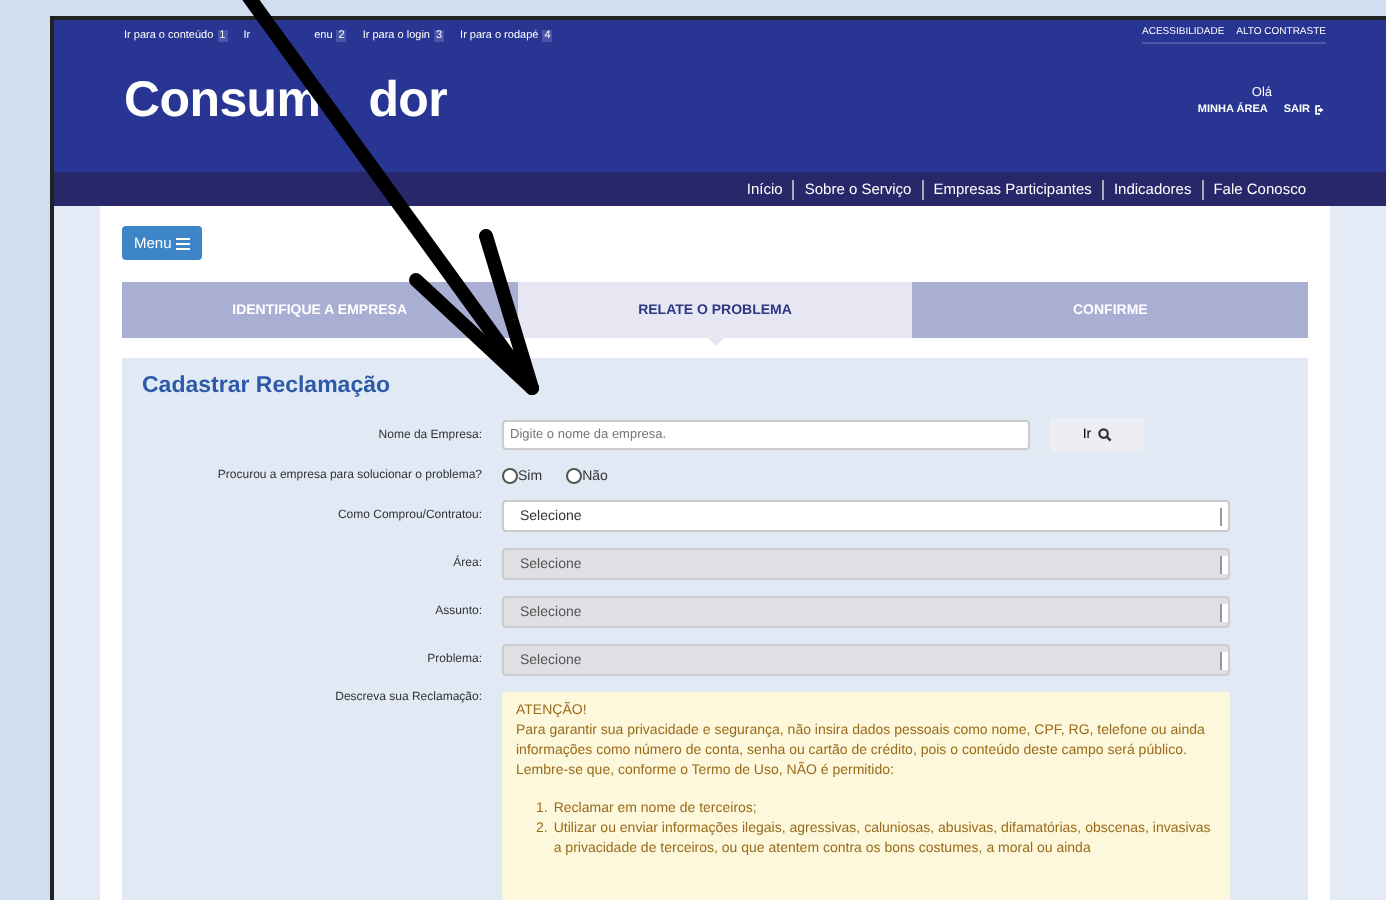 This screenshot has height=900, width=1386. What do you see at coordinates (1320, 110) in the screenshot?
I see `logout-icon` at bounding box center [1320, 110].